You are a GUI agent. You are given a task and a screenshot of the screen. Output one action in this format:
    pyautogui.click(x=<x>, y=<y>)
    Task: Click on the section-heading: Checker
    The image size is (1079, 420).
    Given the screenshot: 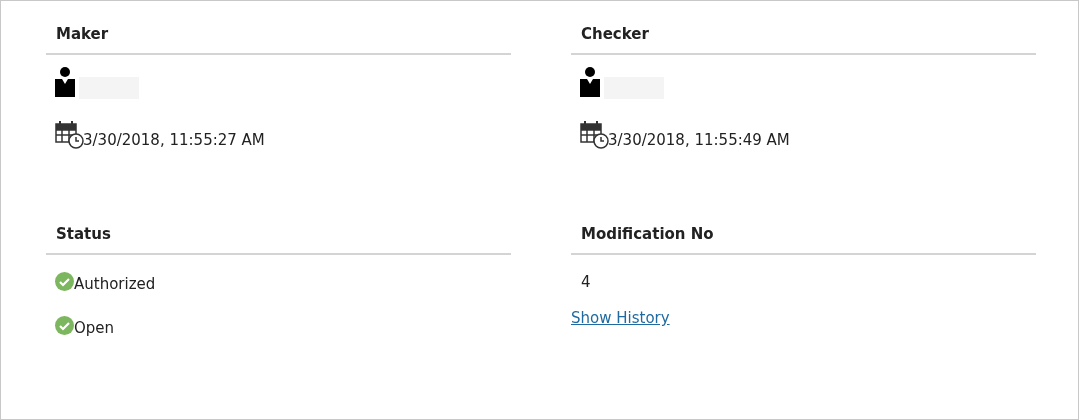 What is the action you would take?
    pyautogui.click(x=803, y=40)
    